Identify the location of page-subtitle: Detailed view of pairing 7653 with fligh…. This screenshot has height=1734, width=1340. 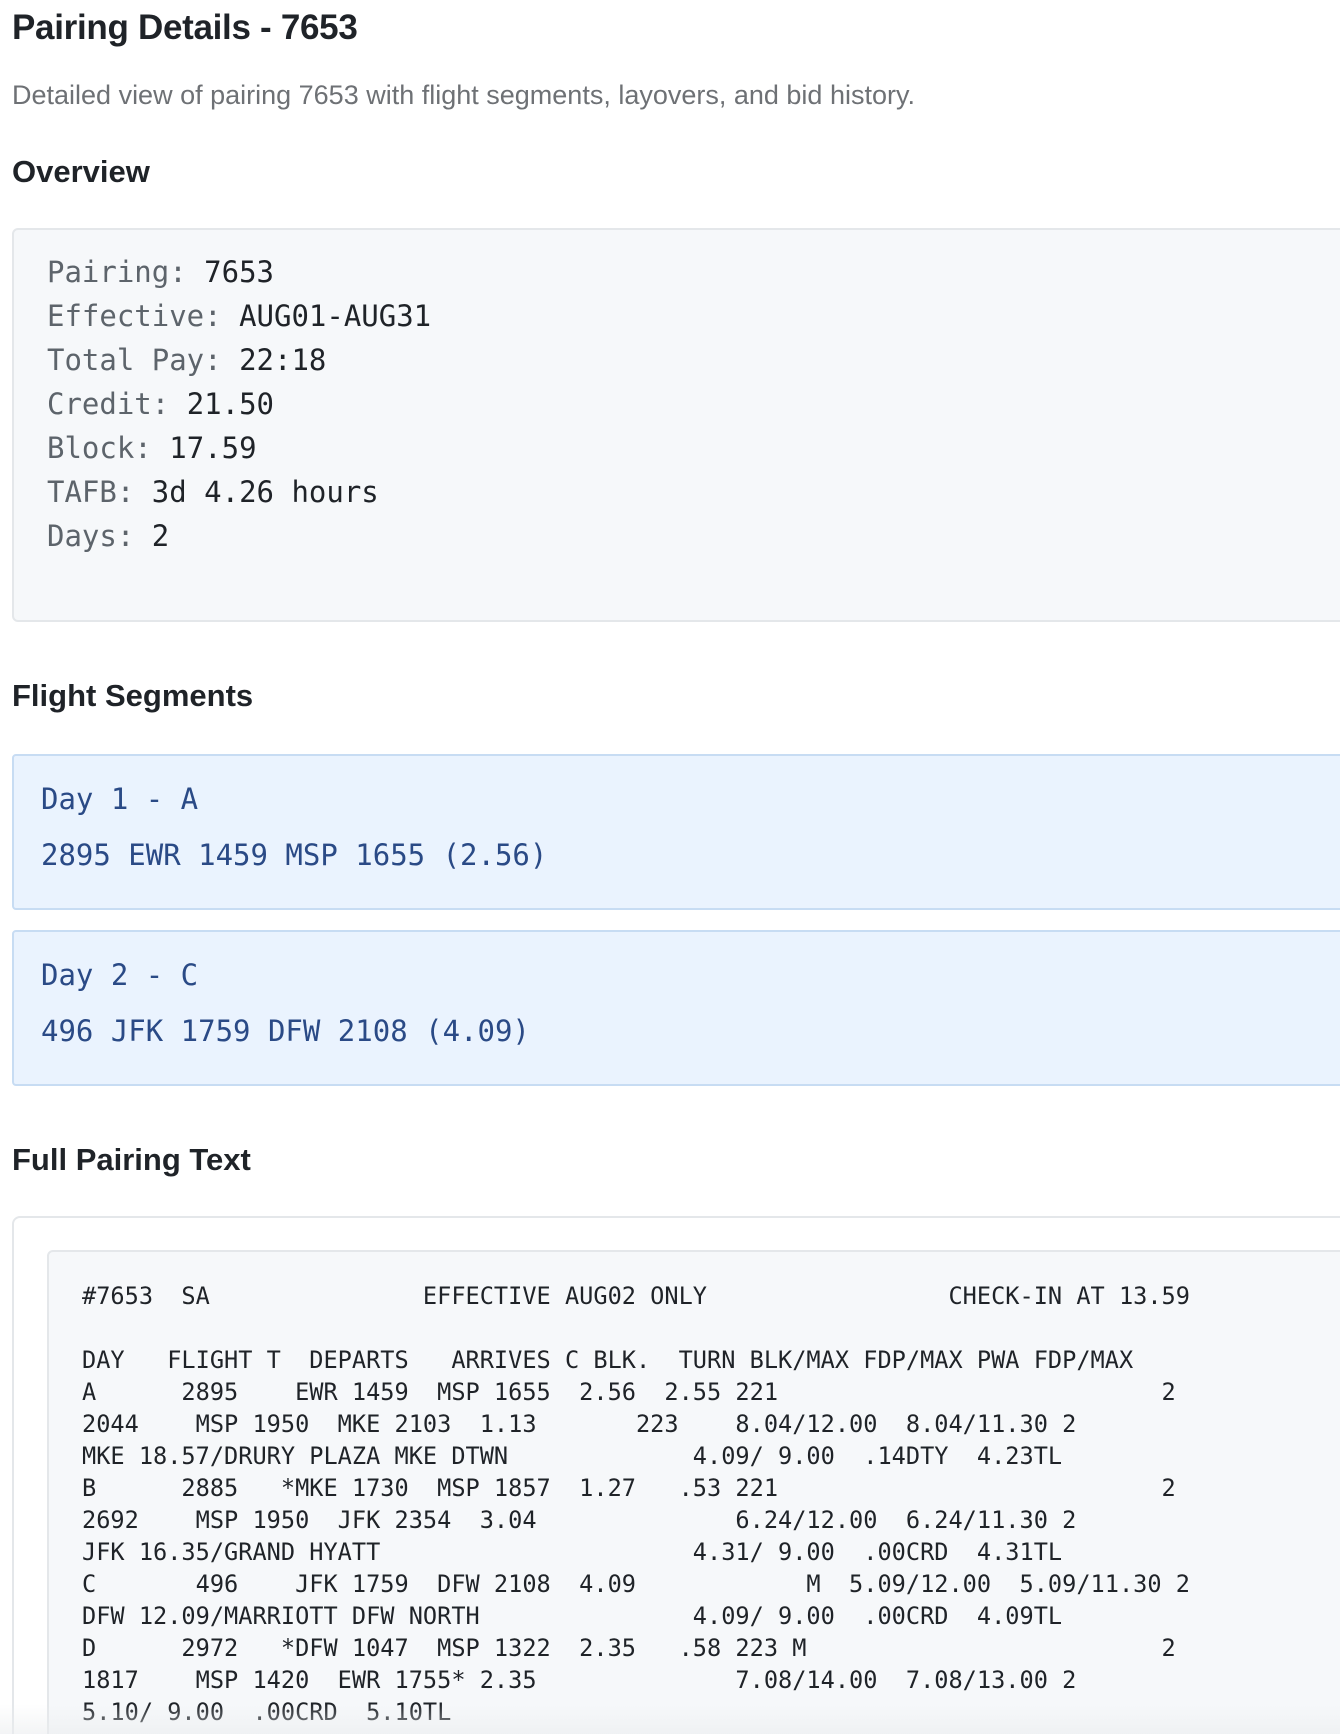
(463, 95).